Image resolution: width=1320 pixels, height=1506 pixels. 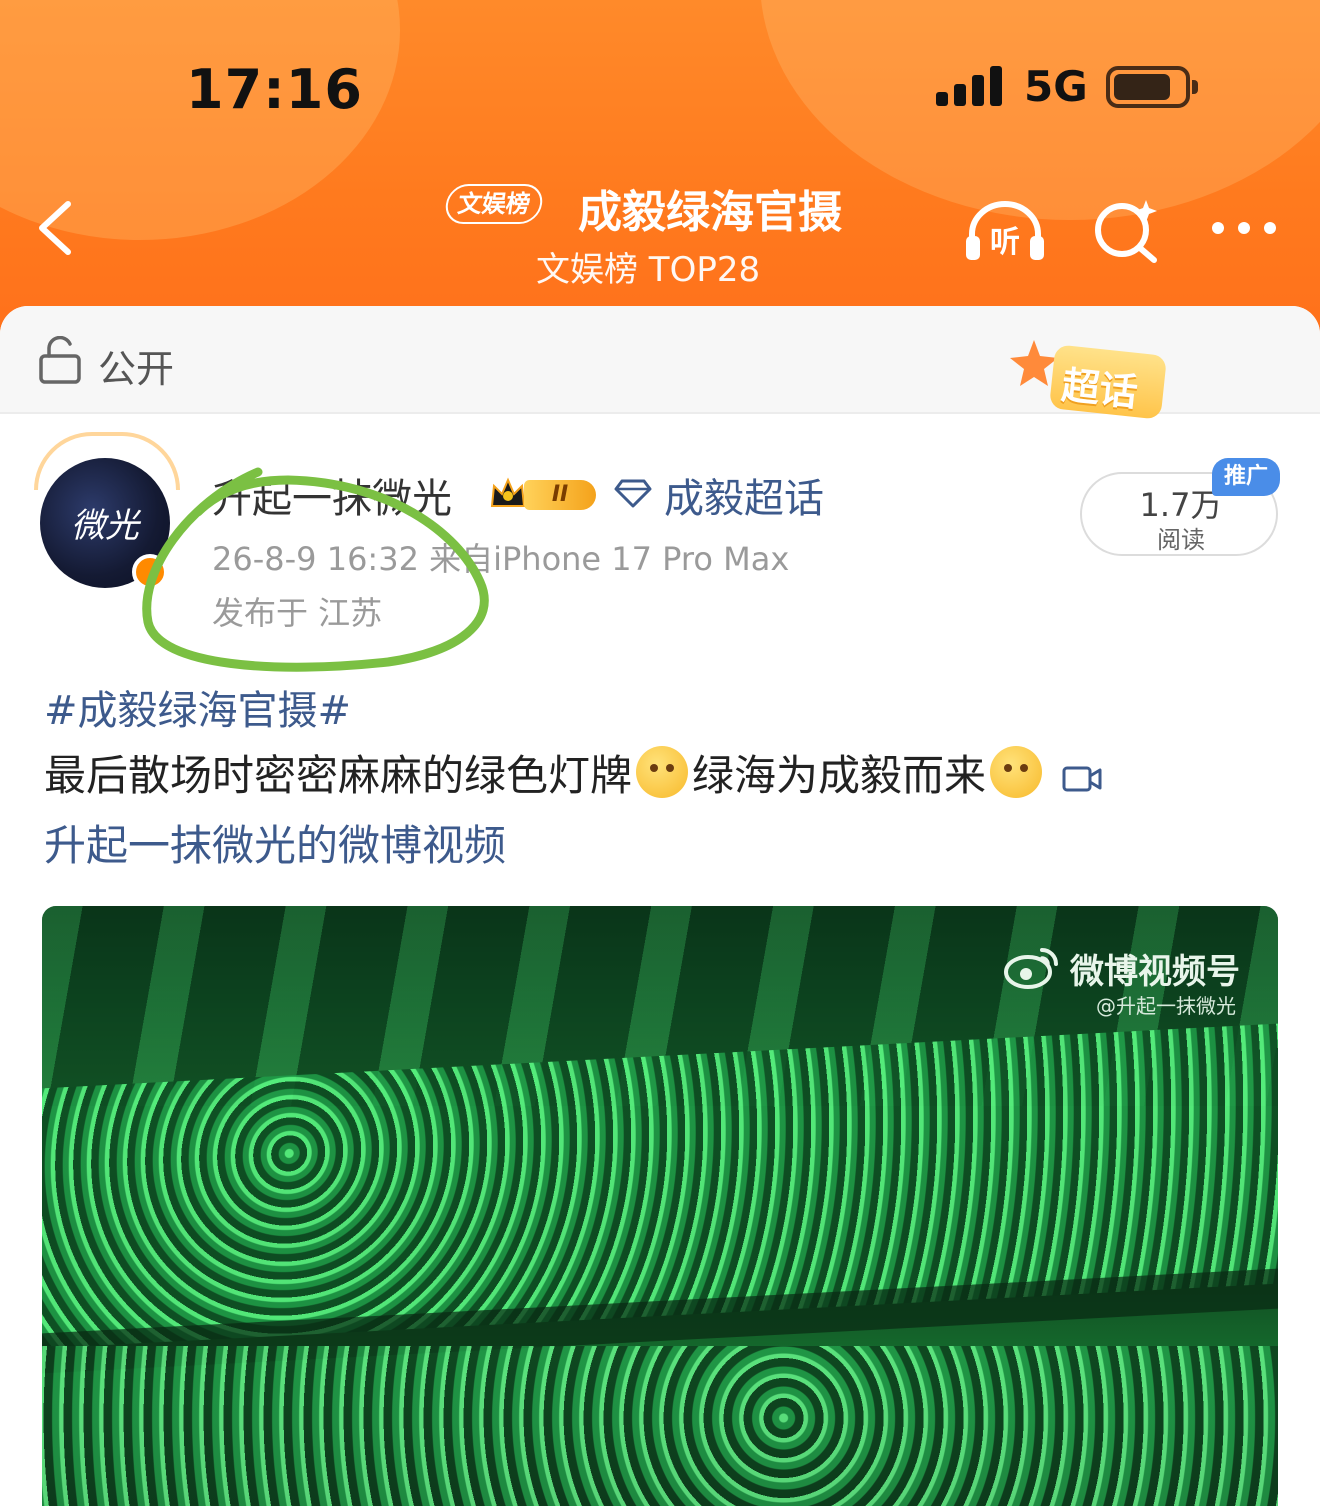 What do you see at coordinates (1152, 87) in the screenshot?
I see `battery-icon` at bounding box center [1152, 87].